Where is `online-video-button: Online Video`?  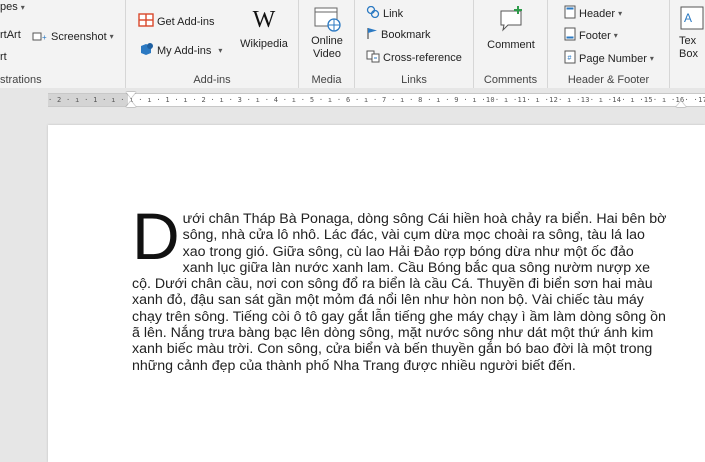 online-video-button: Online Video is located at coordinates (327, 33).